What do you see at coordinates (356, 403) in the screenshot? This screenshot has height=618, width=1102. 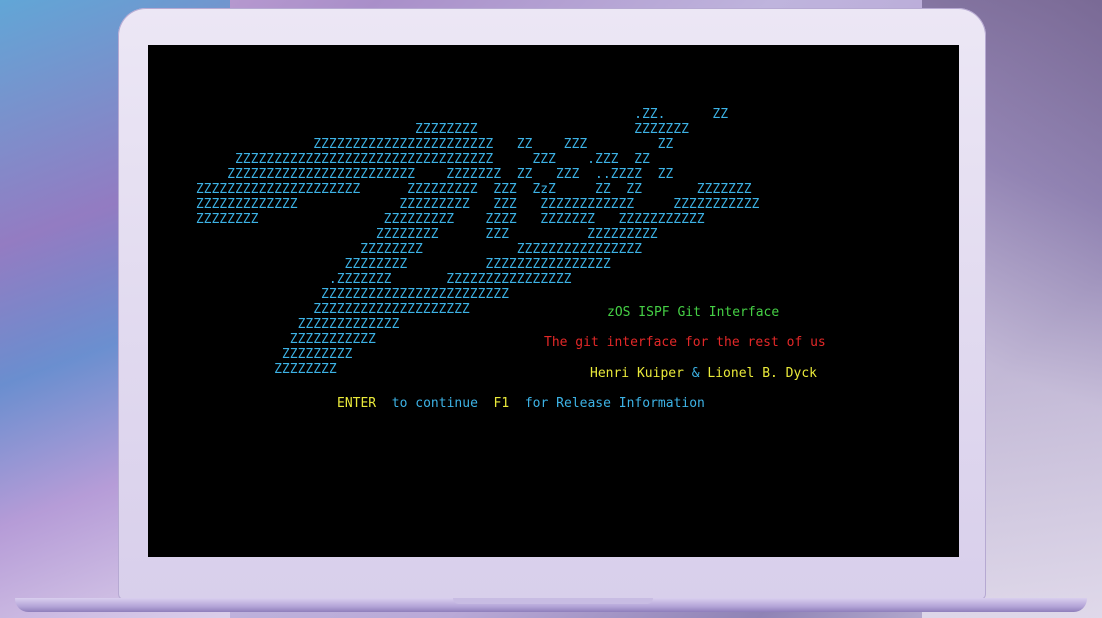 I see `enter-key: ENTER` at bounding box center [356, 403].